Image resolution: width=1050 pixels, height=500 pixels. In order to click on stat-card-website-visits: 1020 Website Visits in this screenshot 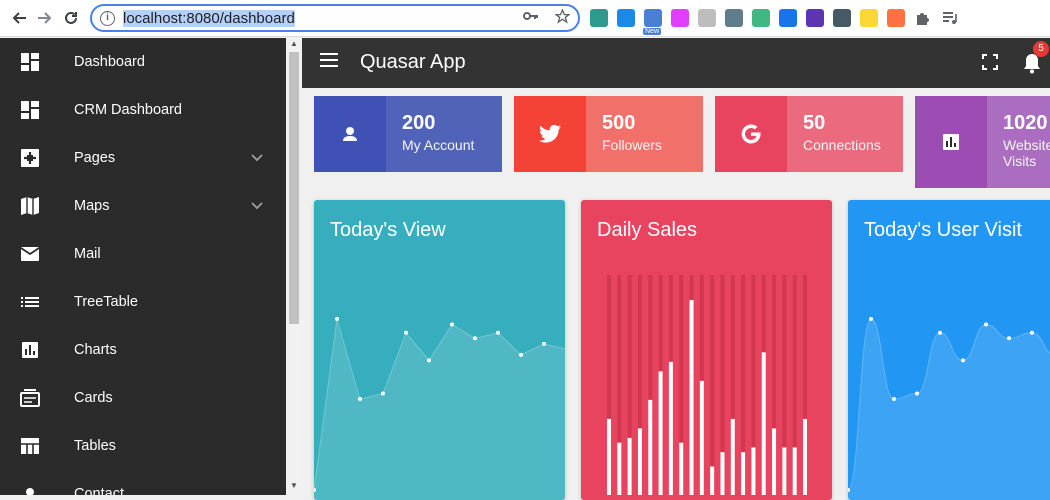, I will do `click(982, 142)`.